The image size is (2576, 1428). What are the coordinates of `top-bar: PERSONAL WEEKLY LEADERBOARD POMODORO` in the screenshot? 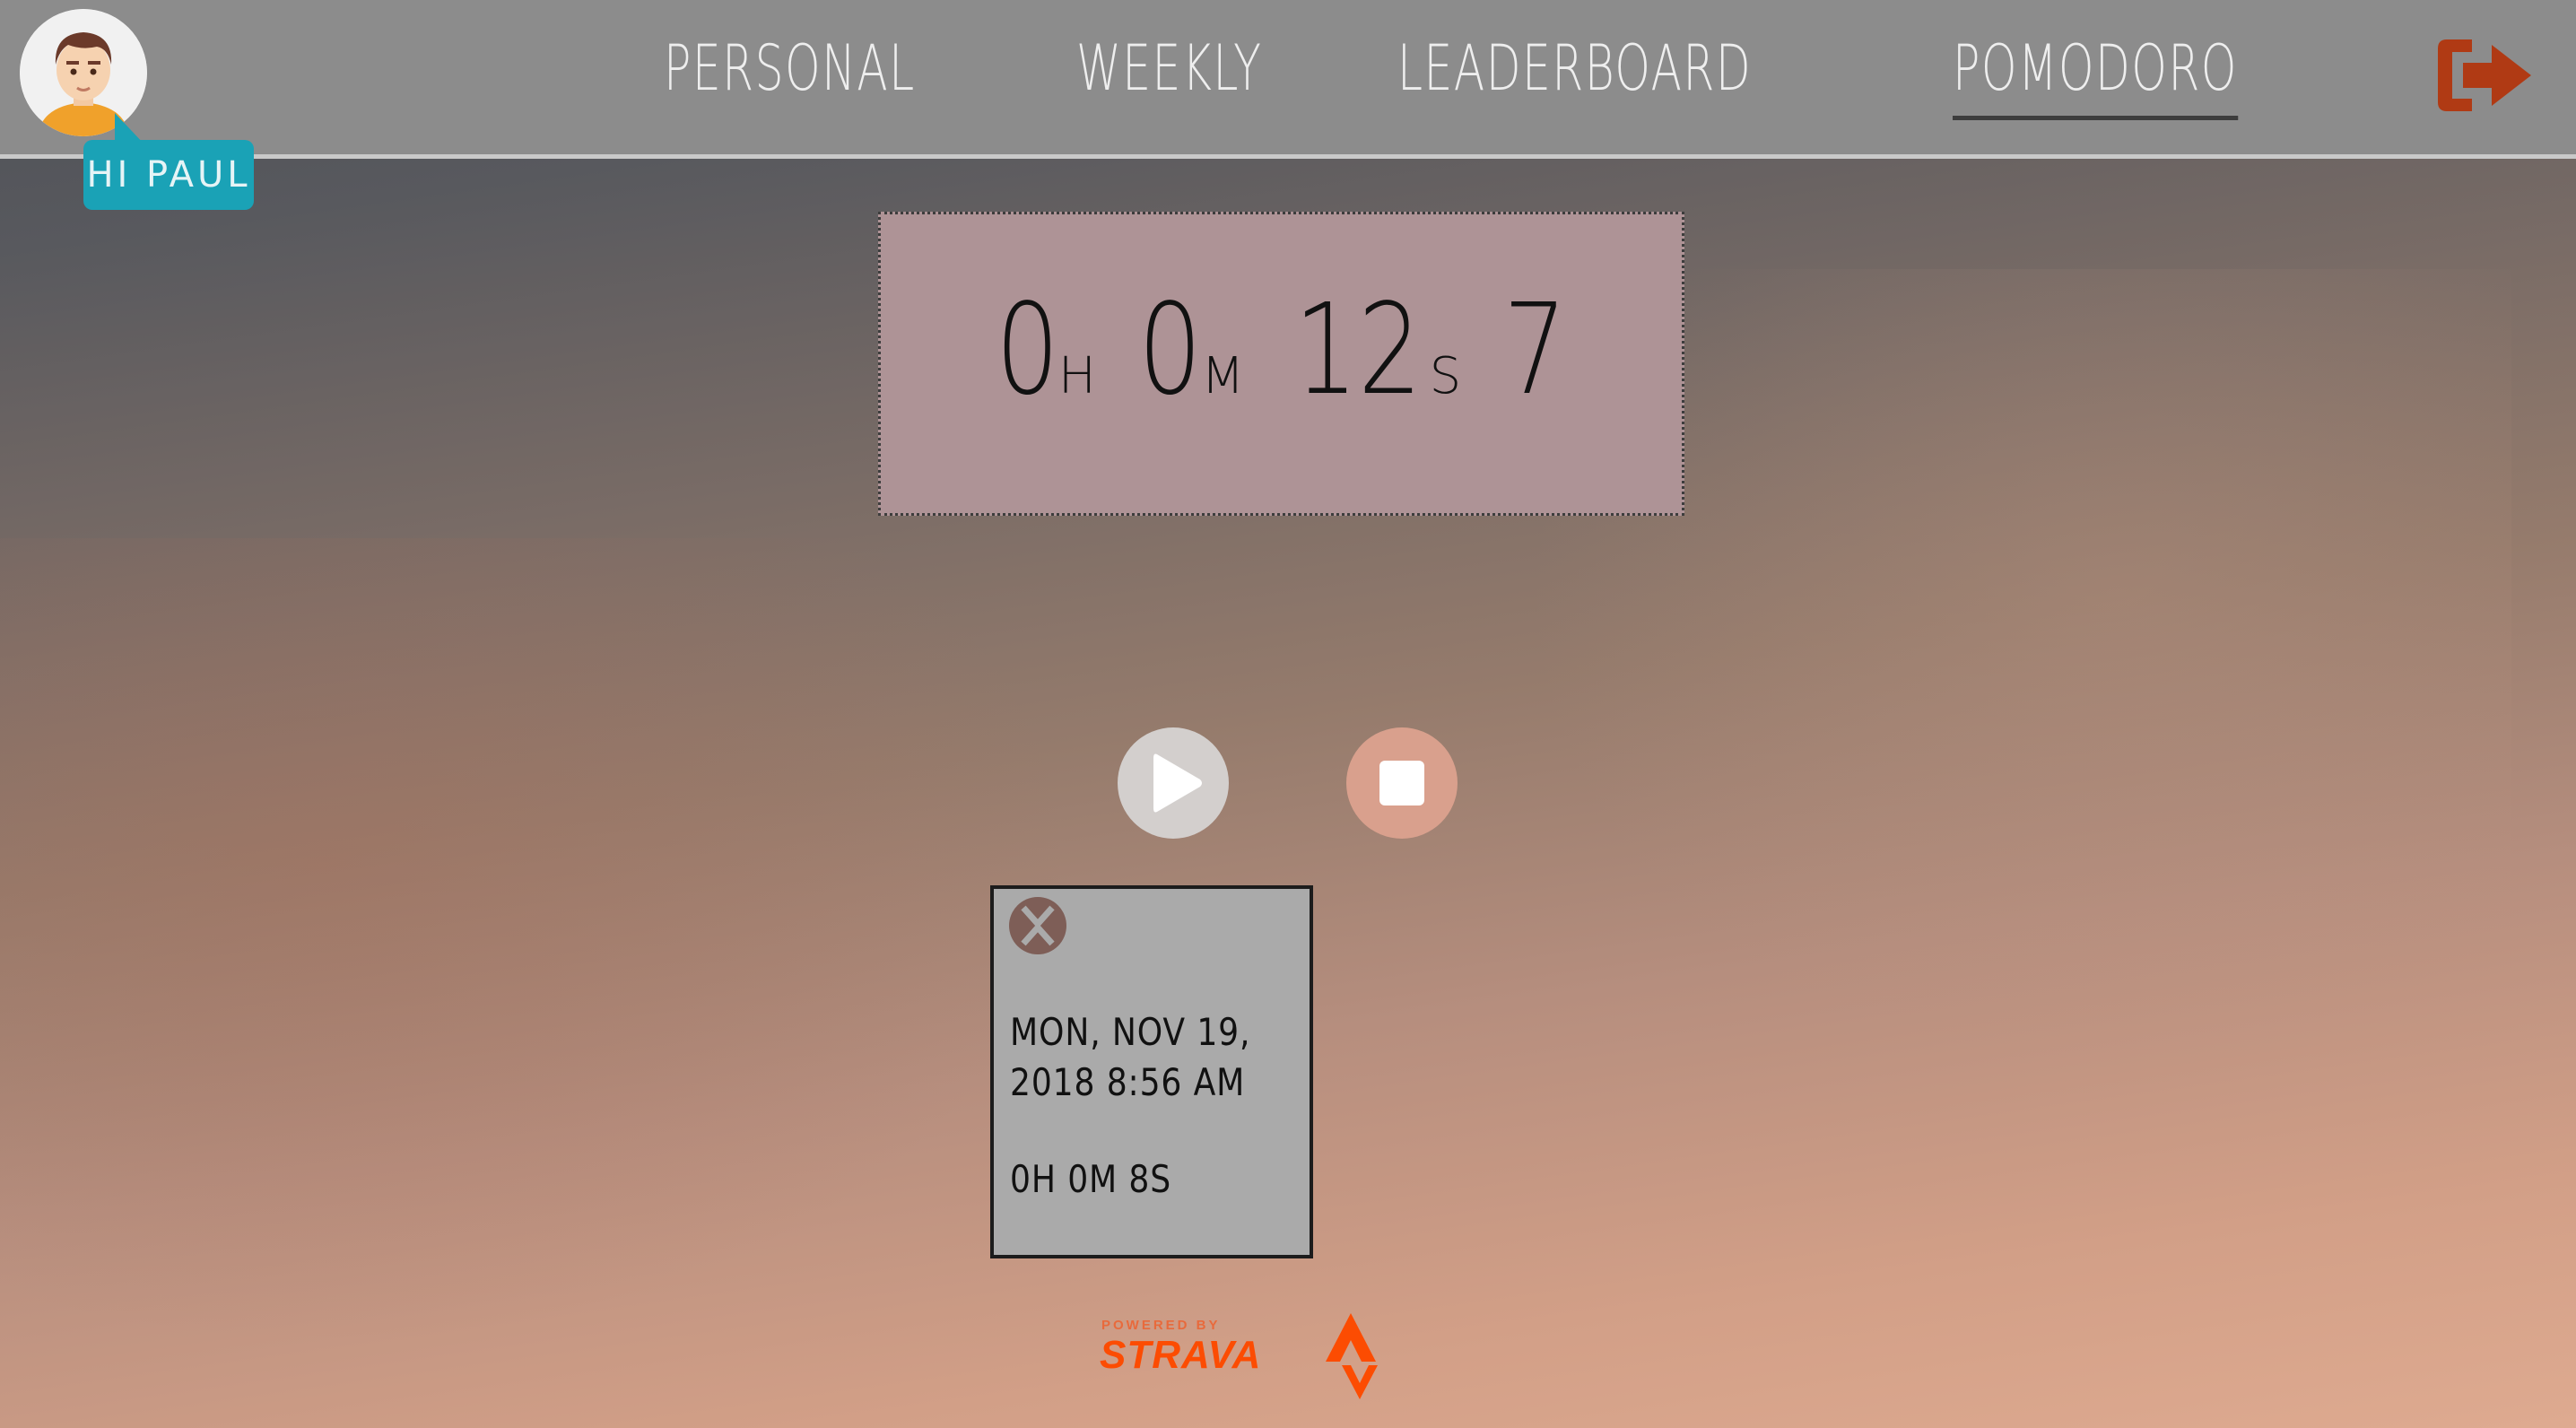 It's located at (1288, 79).